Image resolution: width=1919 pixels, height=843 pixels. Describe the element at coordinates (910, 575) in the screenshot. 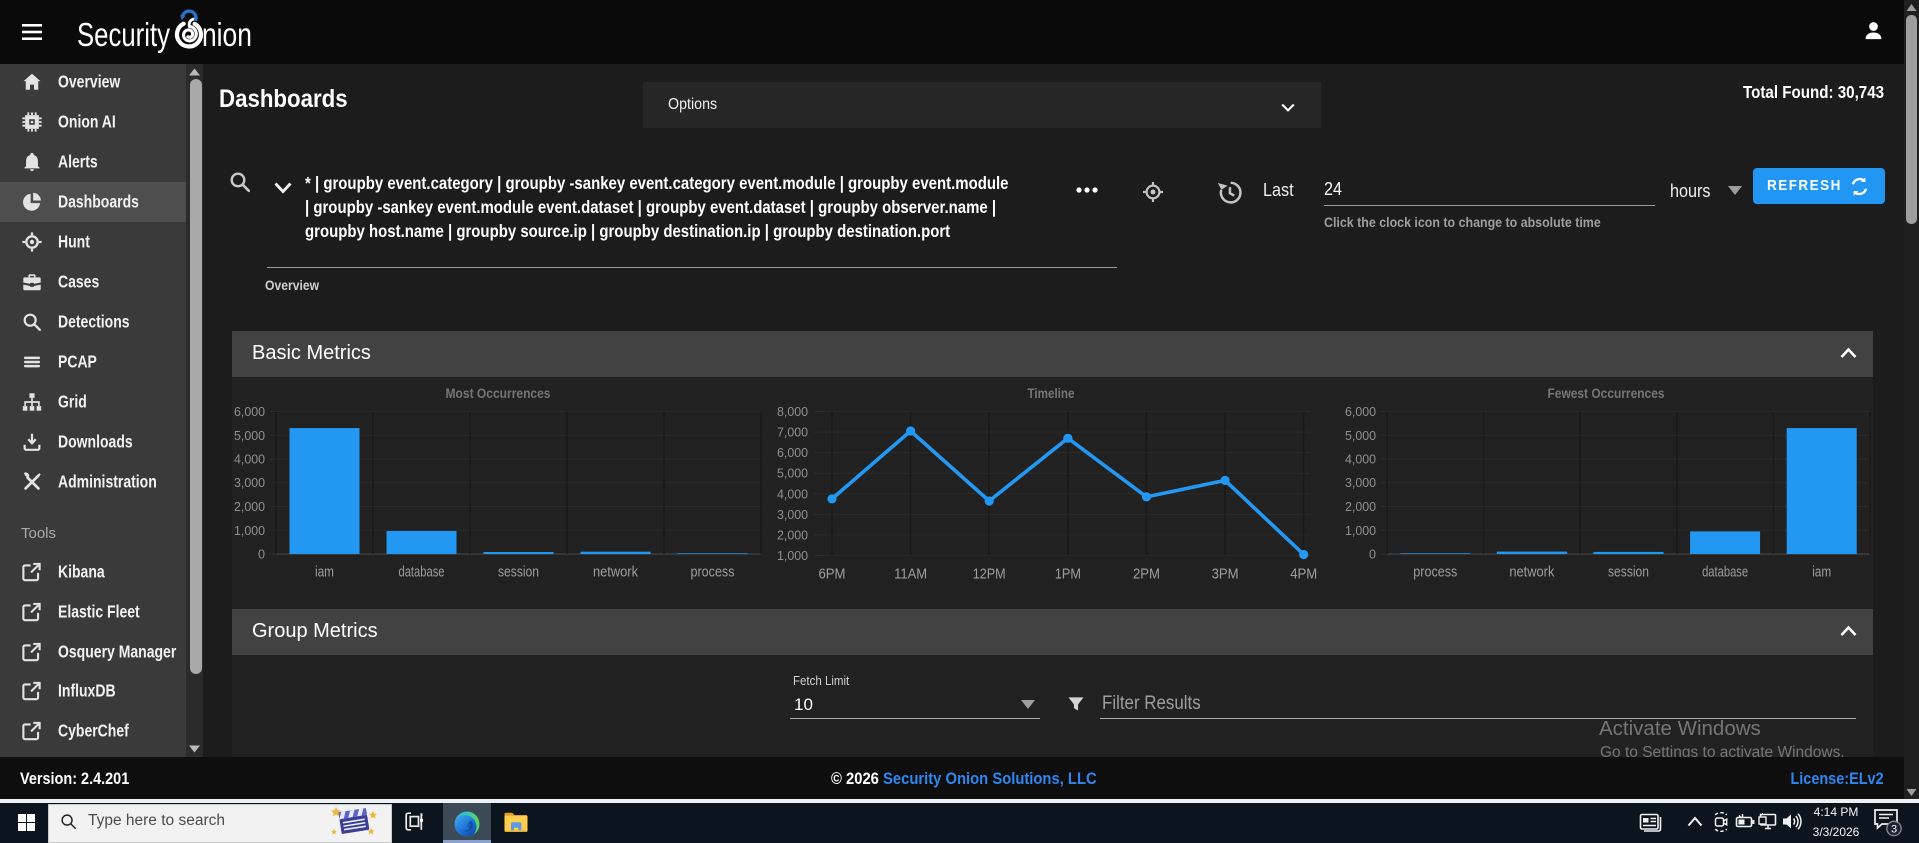

I see `svg-text: 11AM` at that location.